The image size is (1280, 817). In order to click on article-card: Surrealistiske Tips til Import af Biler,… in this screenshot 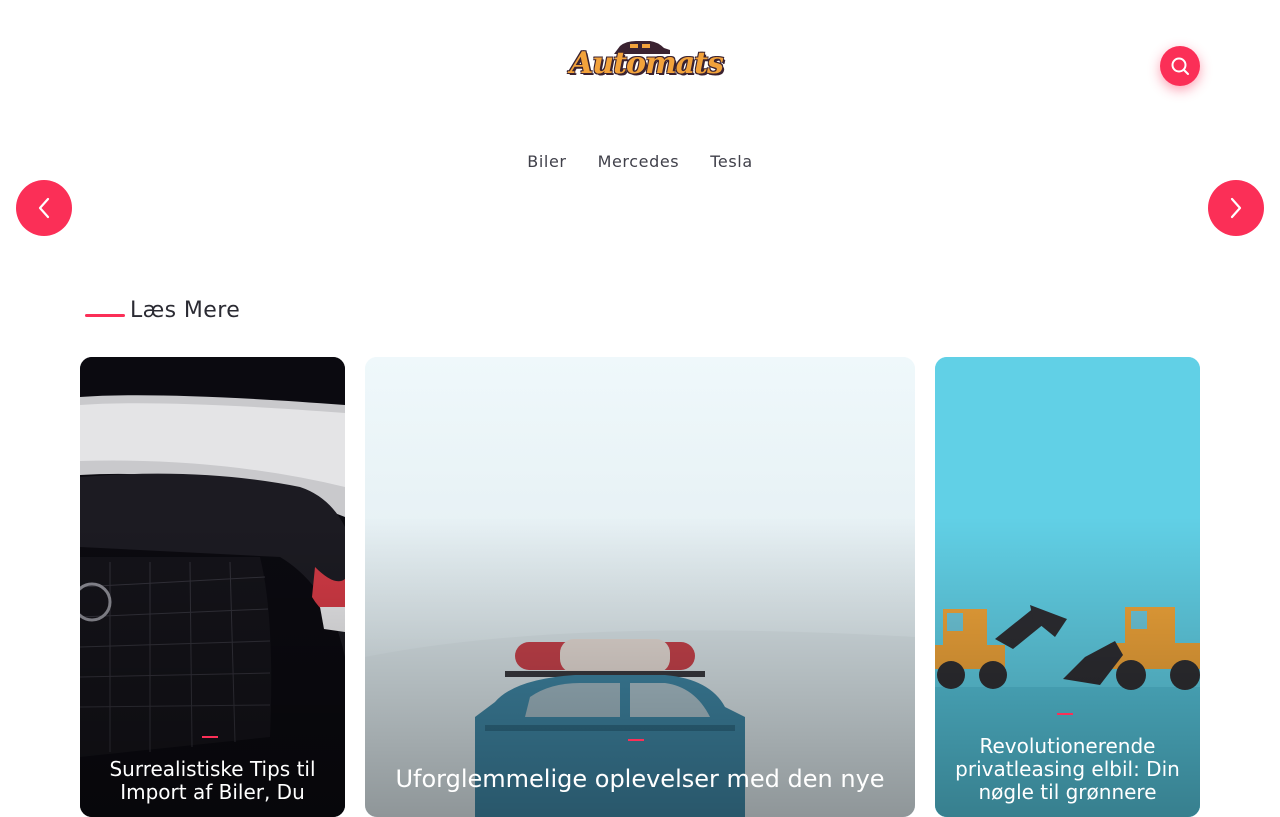, I will do `click(212, 587)`.